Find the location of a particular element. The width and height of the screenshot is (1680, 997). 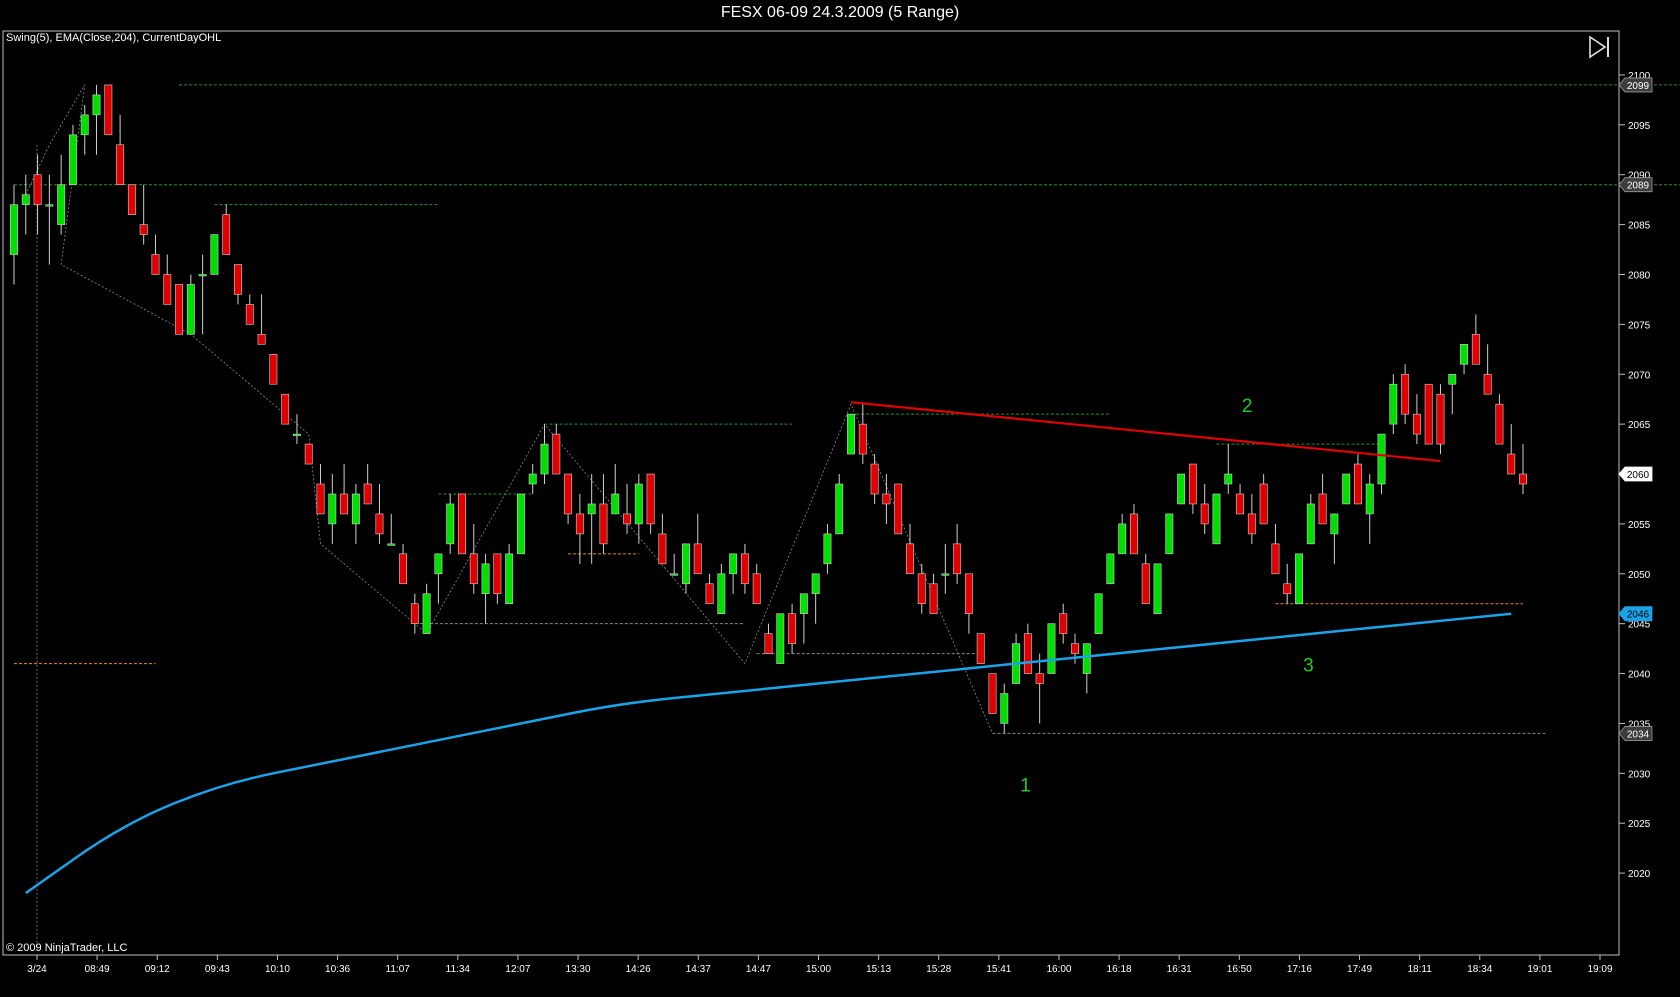

price-marker-2060: 2060 is located at coordinates (1635, 474).